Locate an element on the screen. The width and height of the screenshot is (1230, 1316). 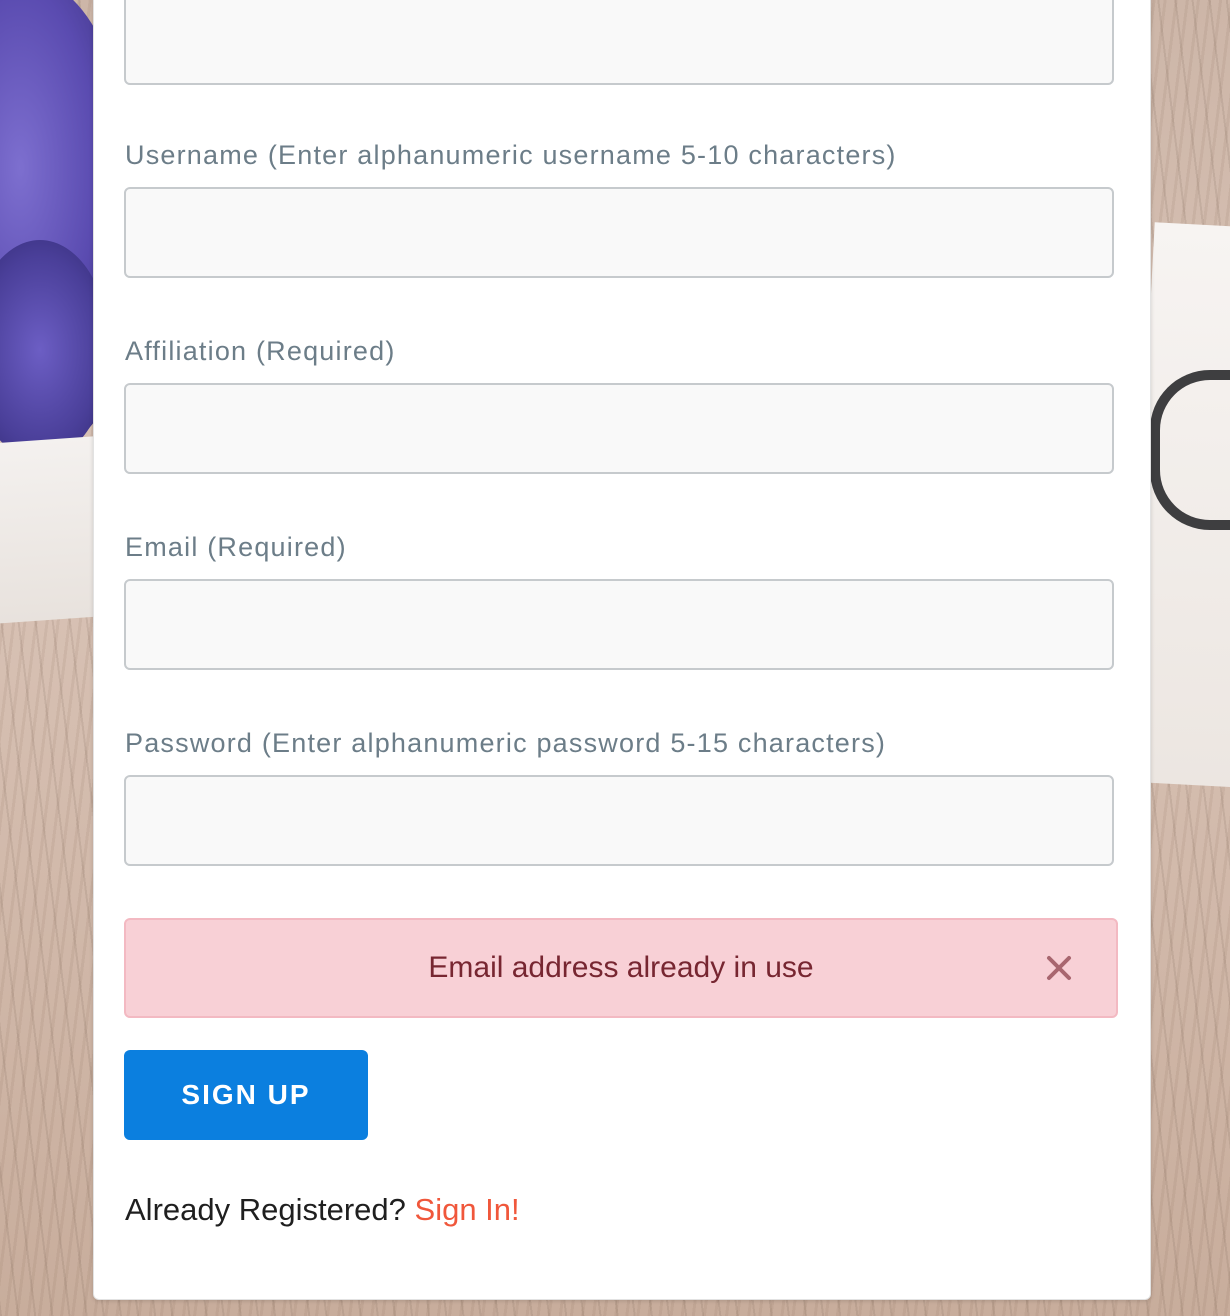
close-icon-glyph is located at coordinates (1059, 968).